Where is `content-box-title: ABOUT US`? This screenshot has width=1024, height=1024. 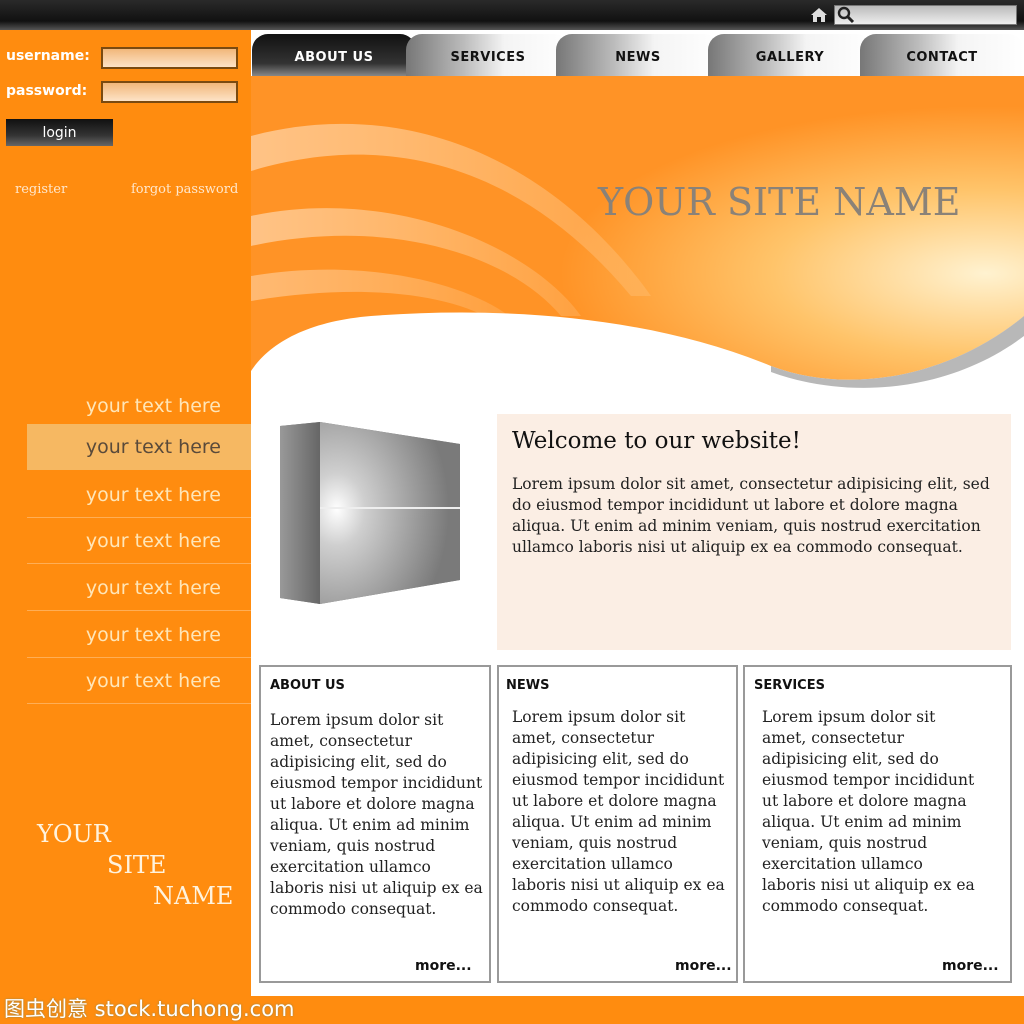 content-box-title: ABOUT US is located at coordinates (307, 685).